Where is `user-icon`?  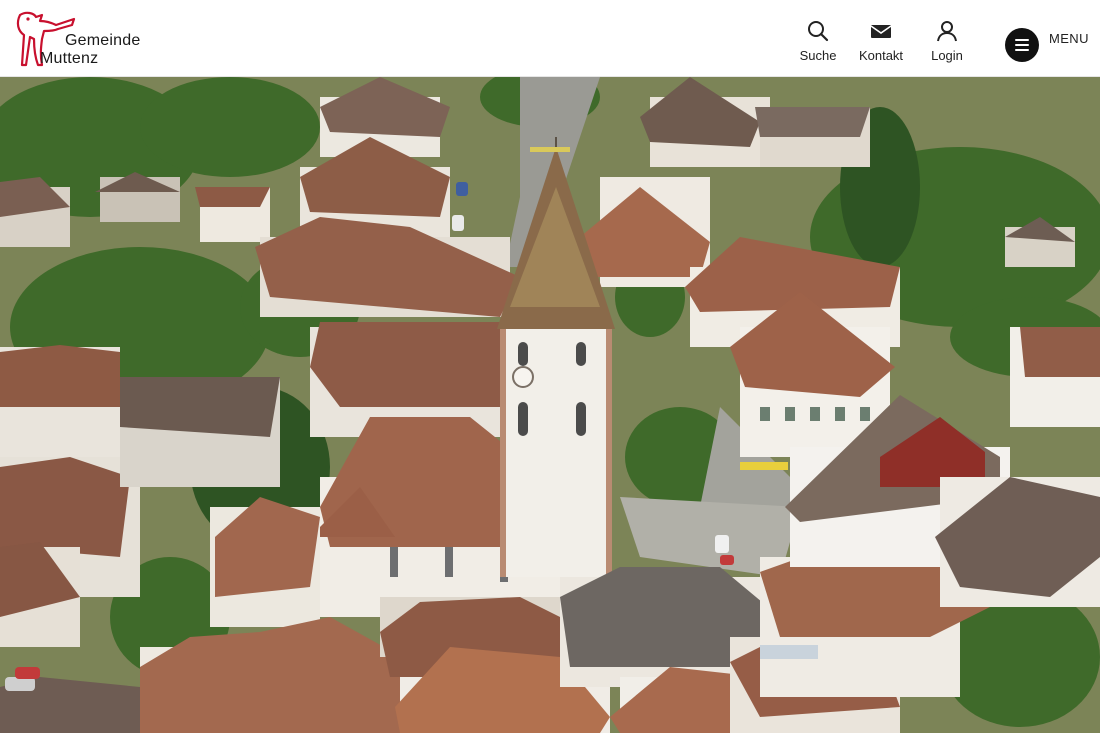
user-icon is located at coordinates (947, 31).